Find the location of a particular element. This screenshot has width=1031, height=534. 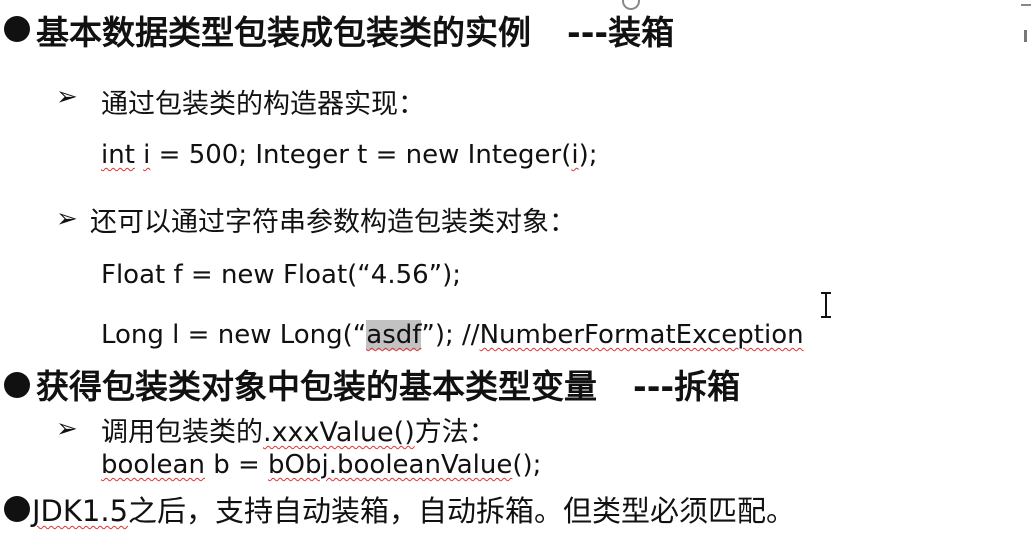

list-item: 还可以通过字符串参数构造包装类对象： is located at coordinates (333, 222).